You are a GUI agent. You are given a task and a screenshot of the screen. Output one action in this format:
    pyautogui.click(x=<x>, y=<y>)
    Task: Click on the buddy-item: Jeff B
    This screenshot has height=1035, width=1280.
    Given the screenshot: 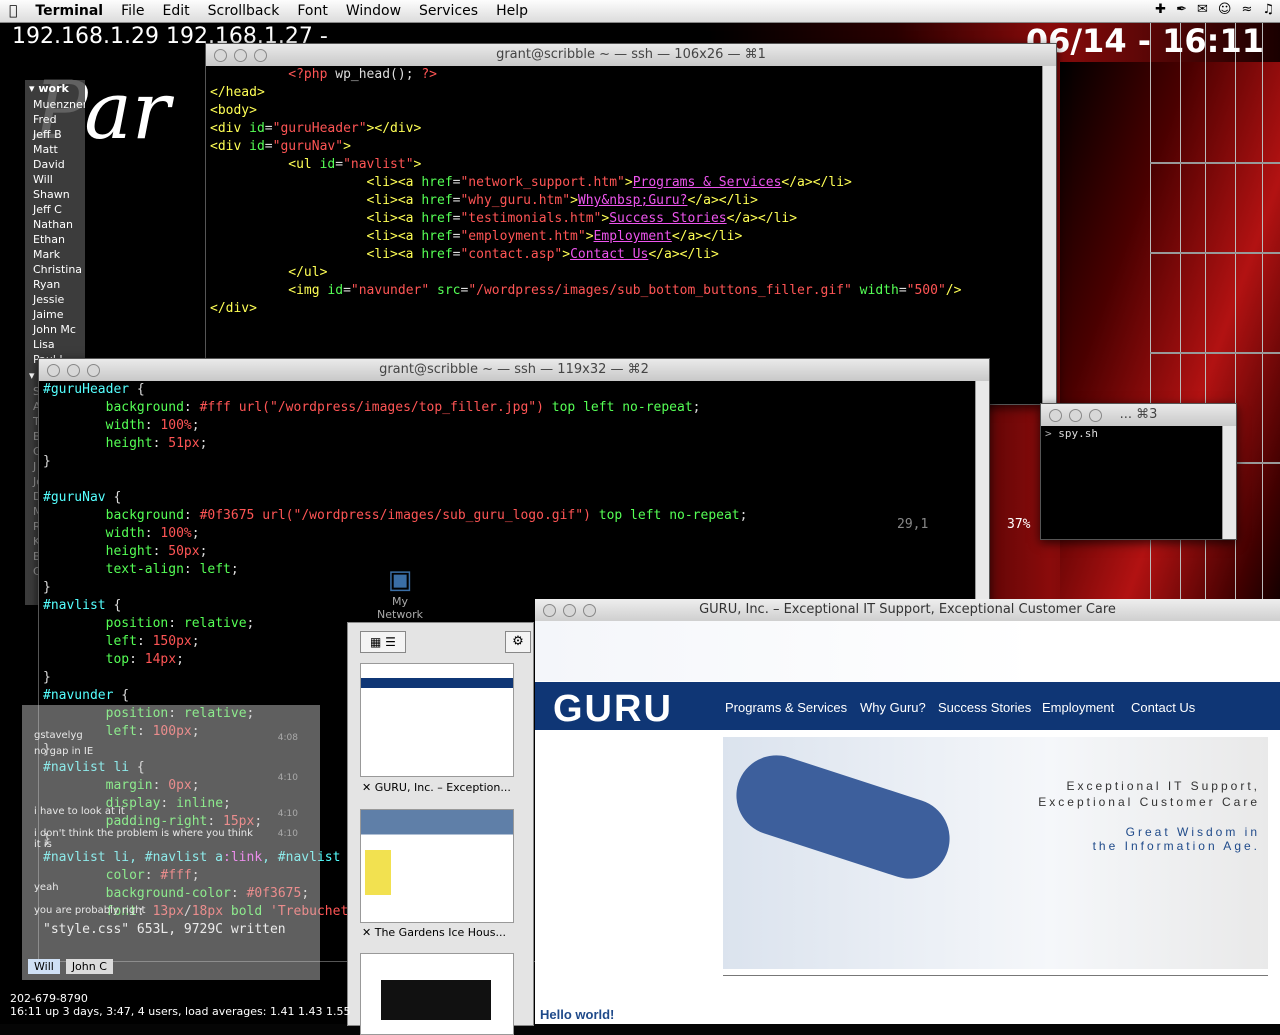 What is the action you would take?
    pyautogui.click(x=55, y=134)
    